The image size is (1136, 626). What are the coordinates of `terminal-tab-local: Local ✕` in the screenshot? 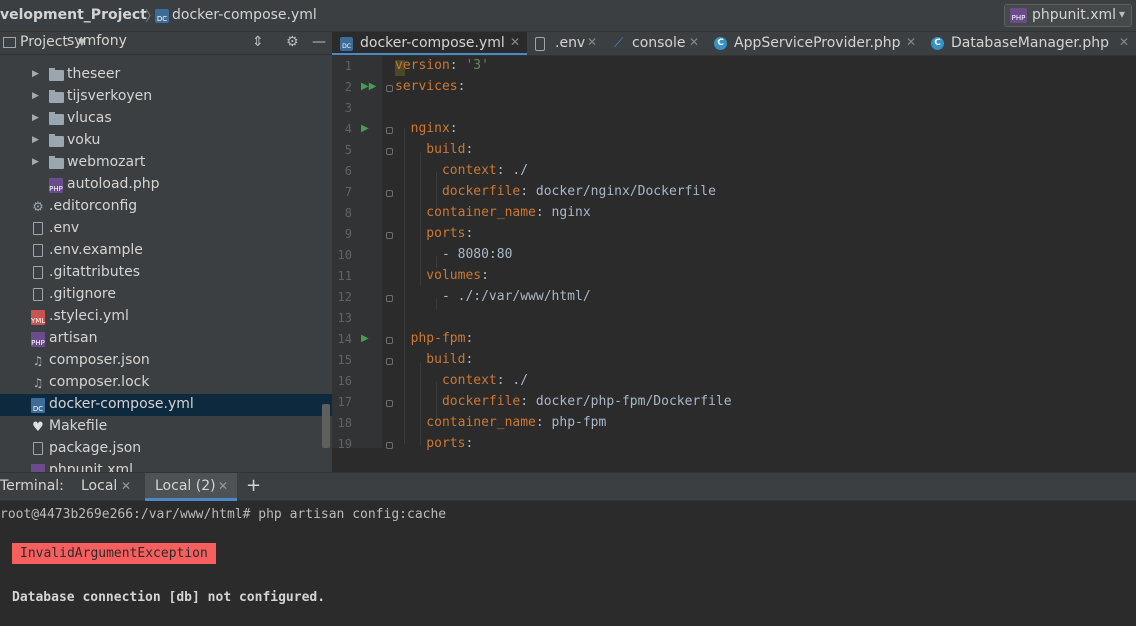 It's located at (104, 487).